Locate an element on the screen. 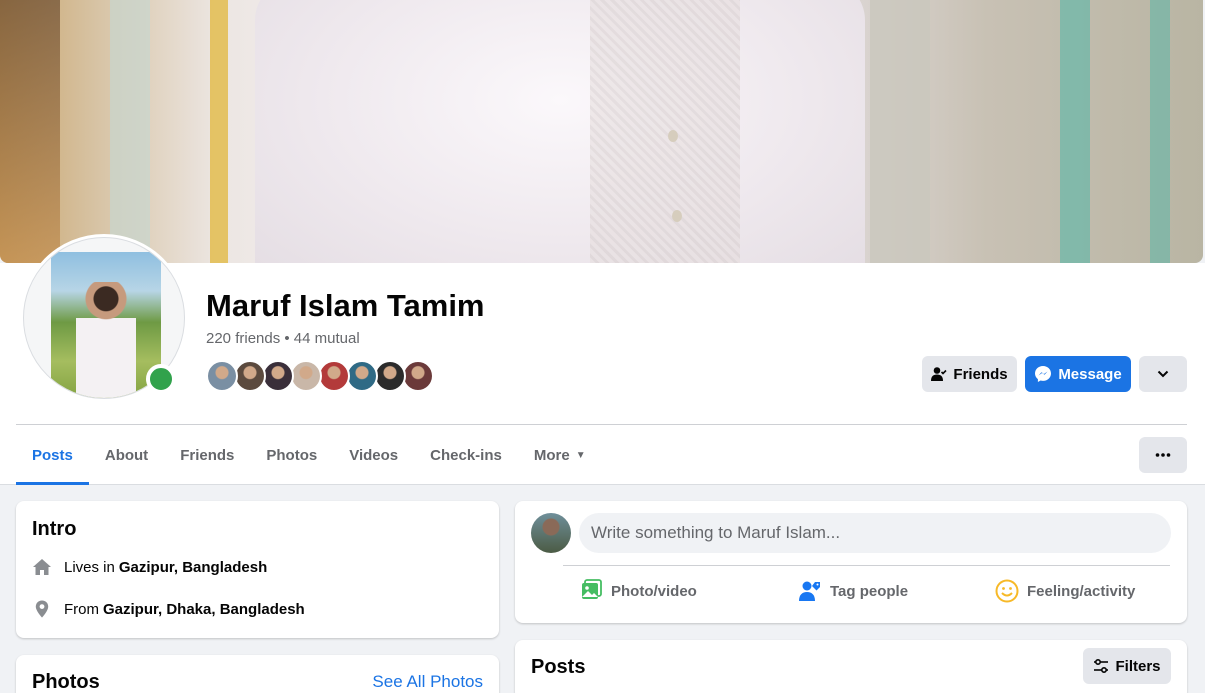  profile-options-button is located at coordinates (1163, 374).